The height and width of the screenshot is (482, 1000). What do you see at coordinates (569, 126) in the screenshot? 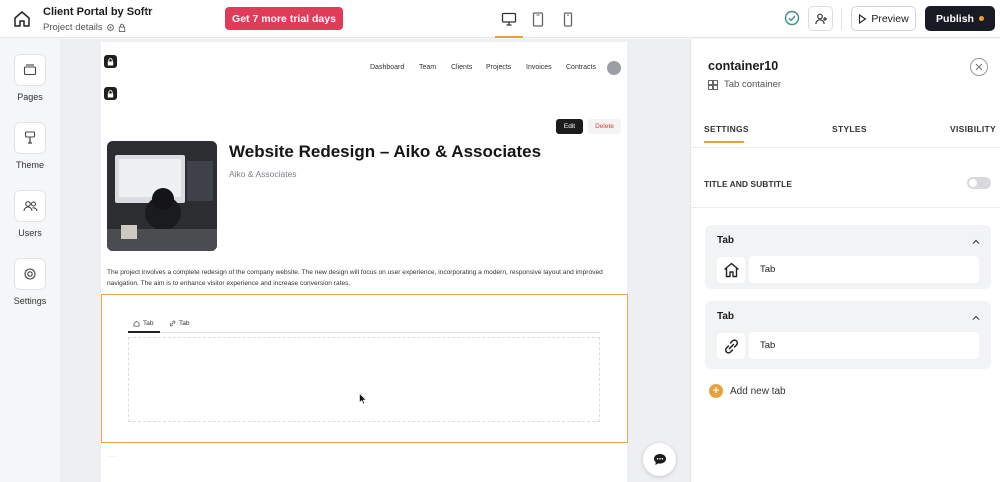
I see `edit-button: Edit` at bounding box center [569, 126].